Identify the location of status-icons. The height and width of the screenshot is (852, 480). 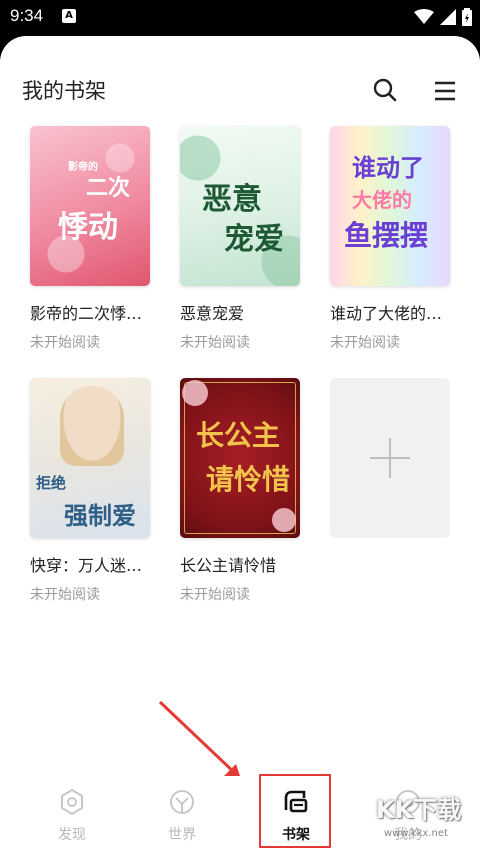
(443, 17).